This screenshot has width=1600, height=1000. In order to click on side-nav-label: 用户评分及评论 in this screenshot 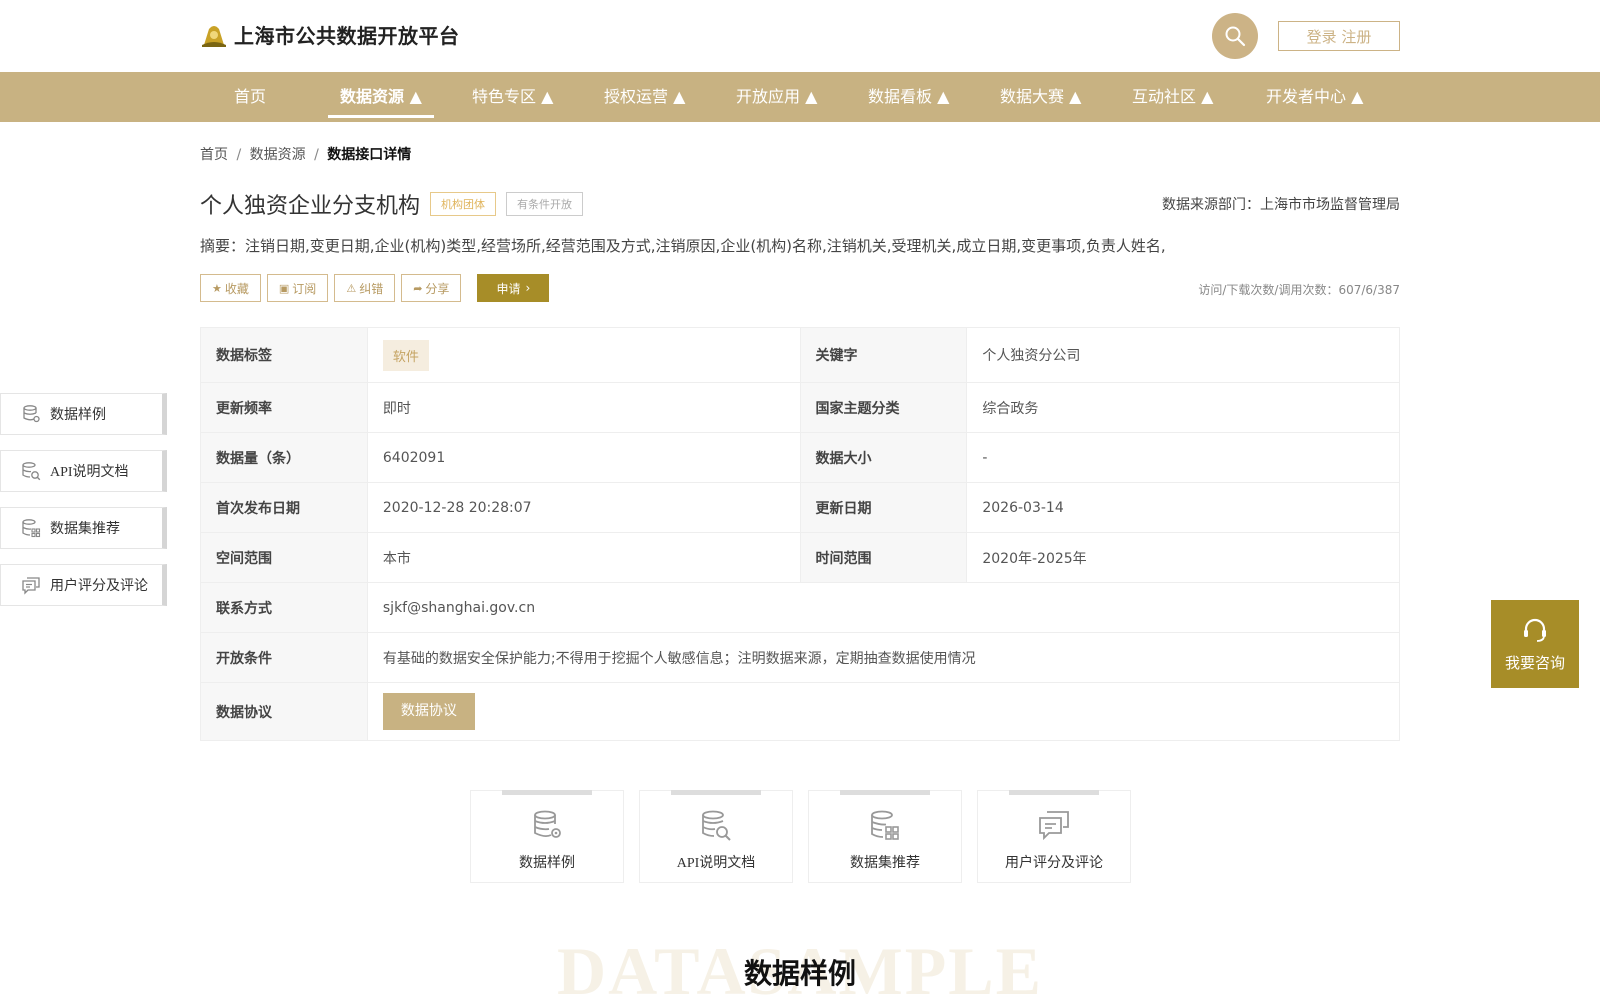, I will do `click(99, 586)`.